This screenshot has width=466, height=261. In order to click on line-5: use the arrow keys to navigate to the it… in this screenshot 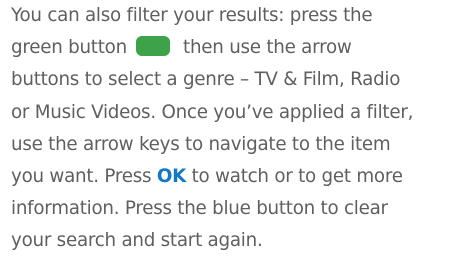, I will do `click(201, 144)`.